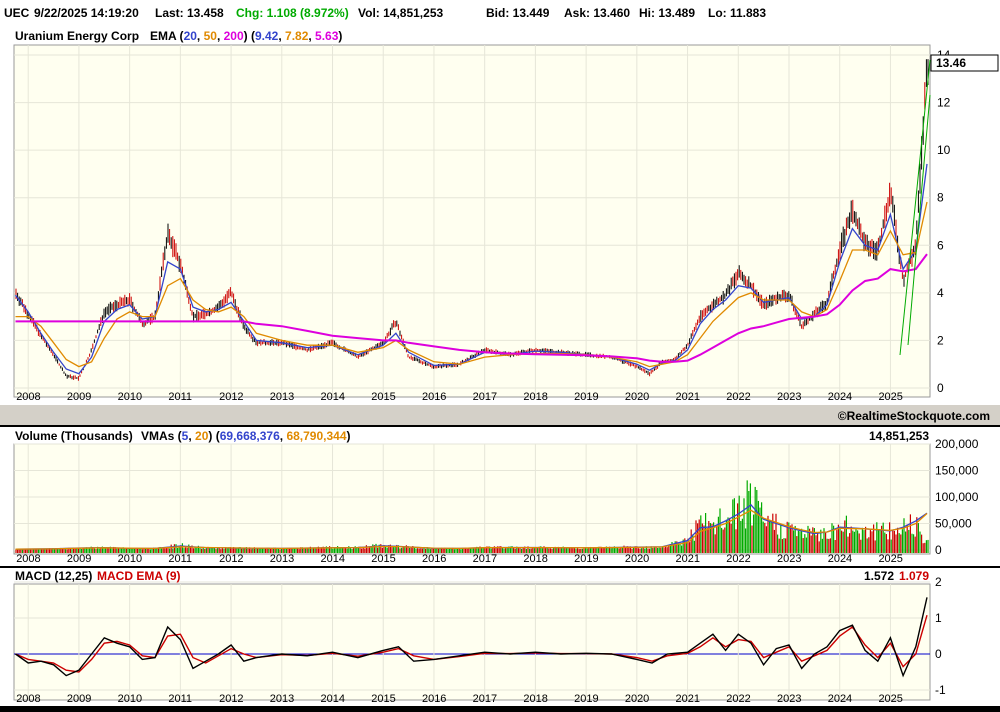 The width and height of the screenshot is (1000, 712). What do you see at coordinates (688, 699) in the screenshot?
I see `macd-x-tick: 2021` at bounding box center [688, 699].